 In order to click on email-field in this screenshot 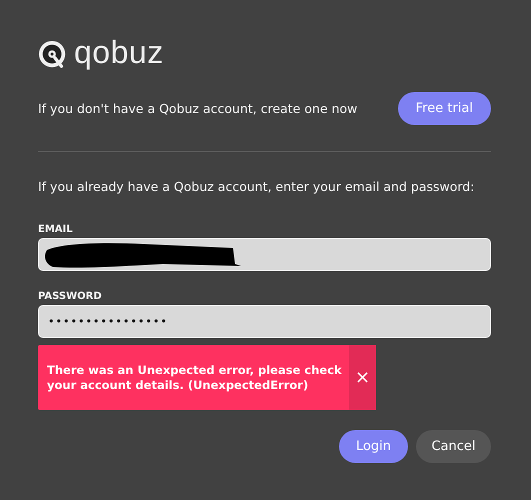, I will do `click(264, 254)`.